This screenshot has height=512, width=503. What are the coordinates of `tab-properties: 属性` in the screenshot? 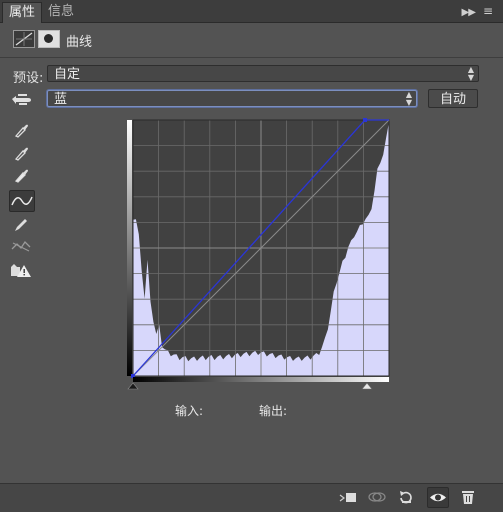 It's located at (22, 12).